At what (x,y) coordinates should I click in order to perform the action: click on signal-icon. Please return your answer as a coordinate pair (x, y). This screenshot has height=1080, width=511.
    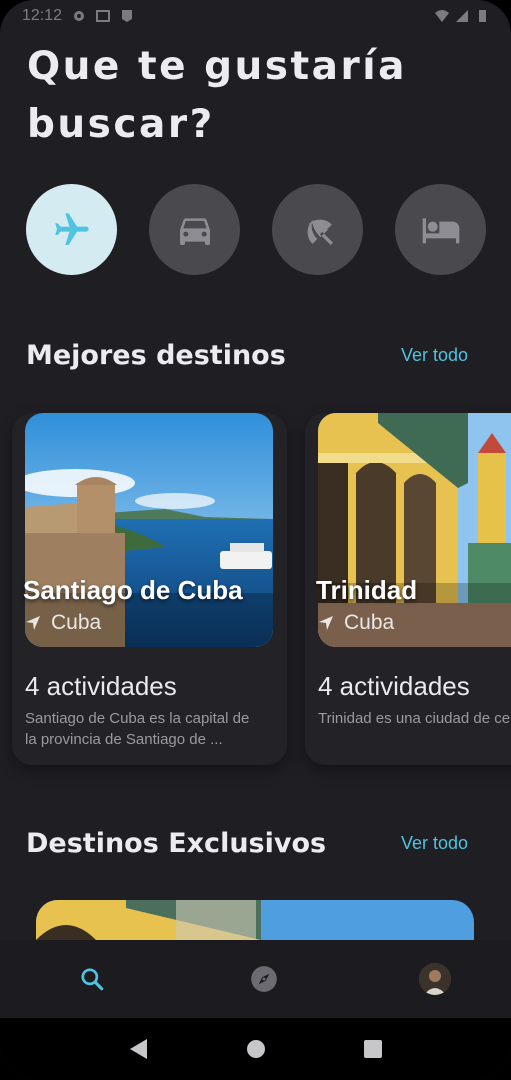
    Looking at the image, I should click on (462, 16).